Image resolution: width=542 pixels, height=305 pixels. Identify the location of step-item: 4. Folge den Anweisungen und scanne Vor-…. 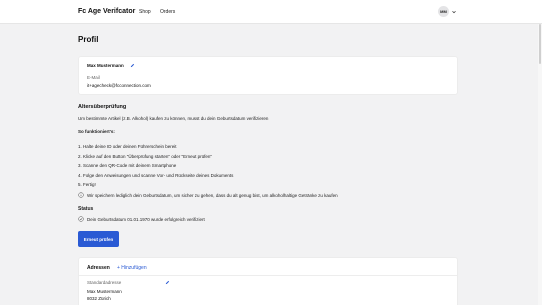
(156, 175).